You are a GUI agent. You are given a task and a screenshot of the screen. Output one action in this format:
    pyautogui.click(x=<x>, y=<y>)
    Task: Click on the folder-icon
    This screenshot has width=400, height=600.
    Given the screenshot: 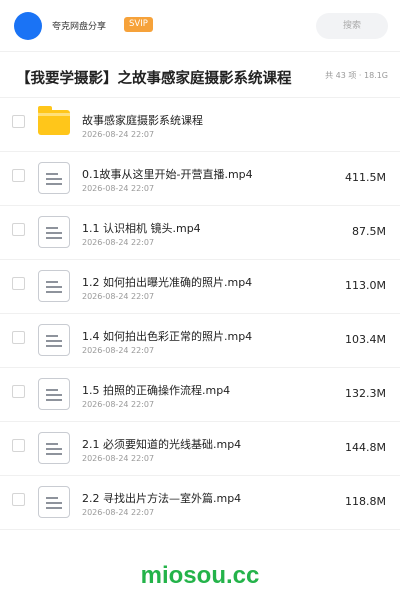 What is the action you would take?
    pyautogui.click(x=54, y=120)
    